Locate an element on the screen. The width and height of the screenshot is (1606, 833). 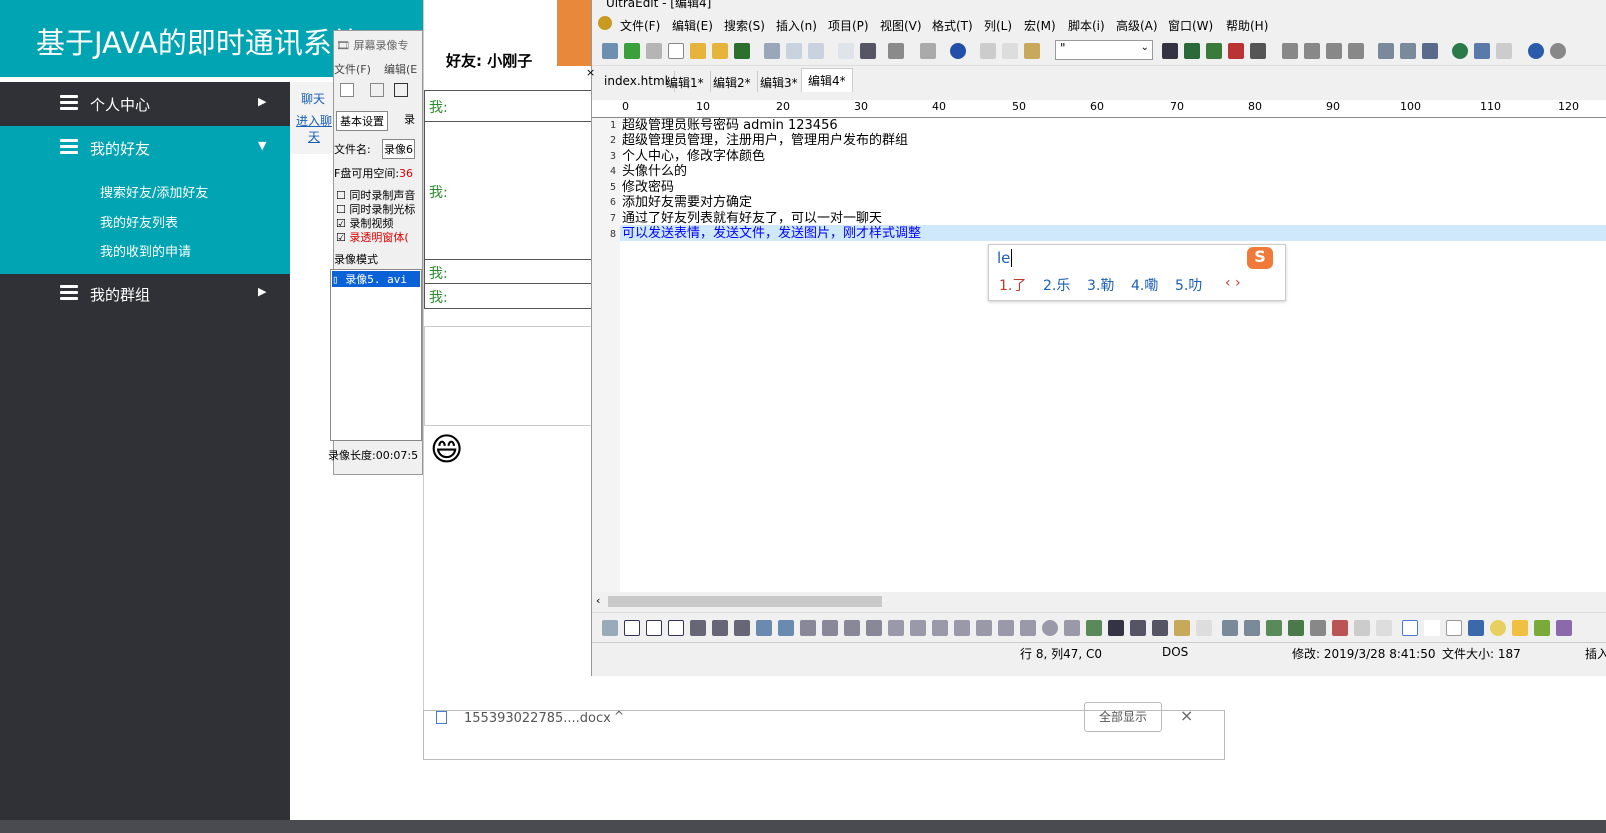
list-item: ▯ 录像5. avi is located at coordinates (376, 279).